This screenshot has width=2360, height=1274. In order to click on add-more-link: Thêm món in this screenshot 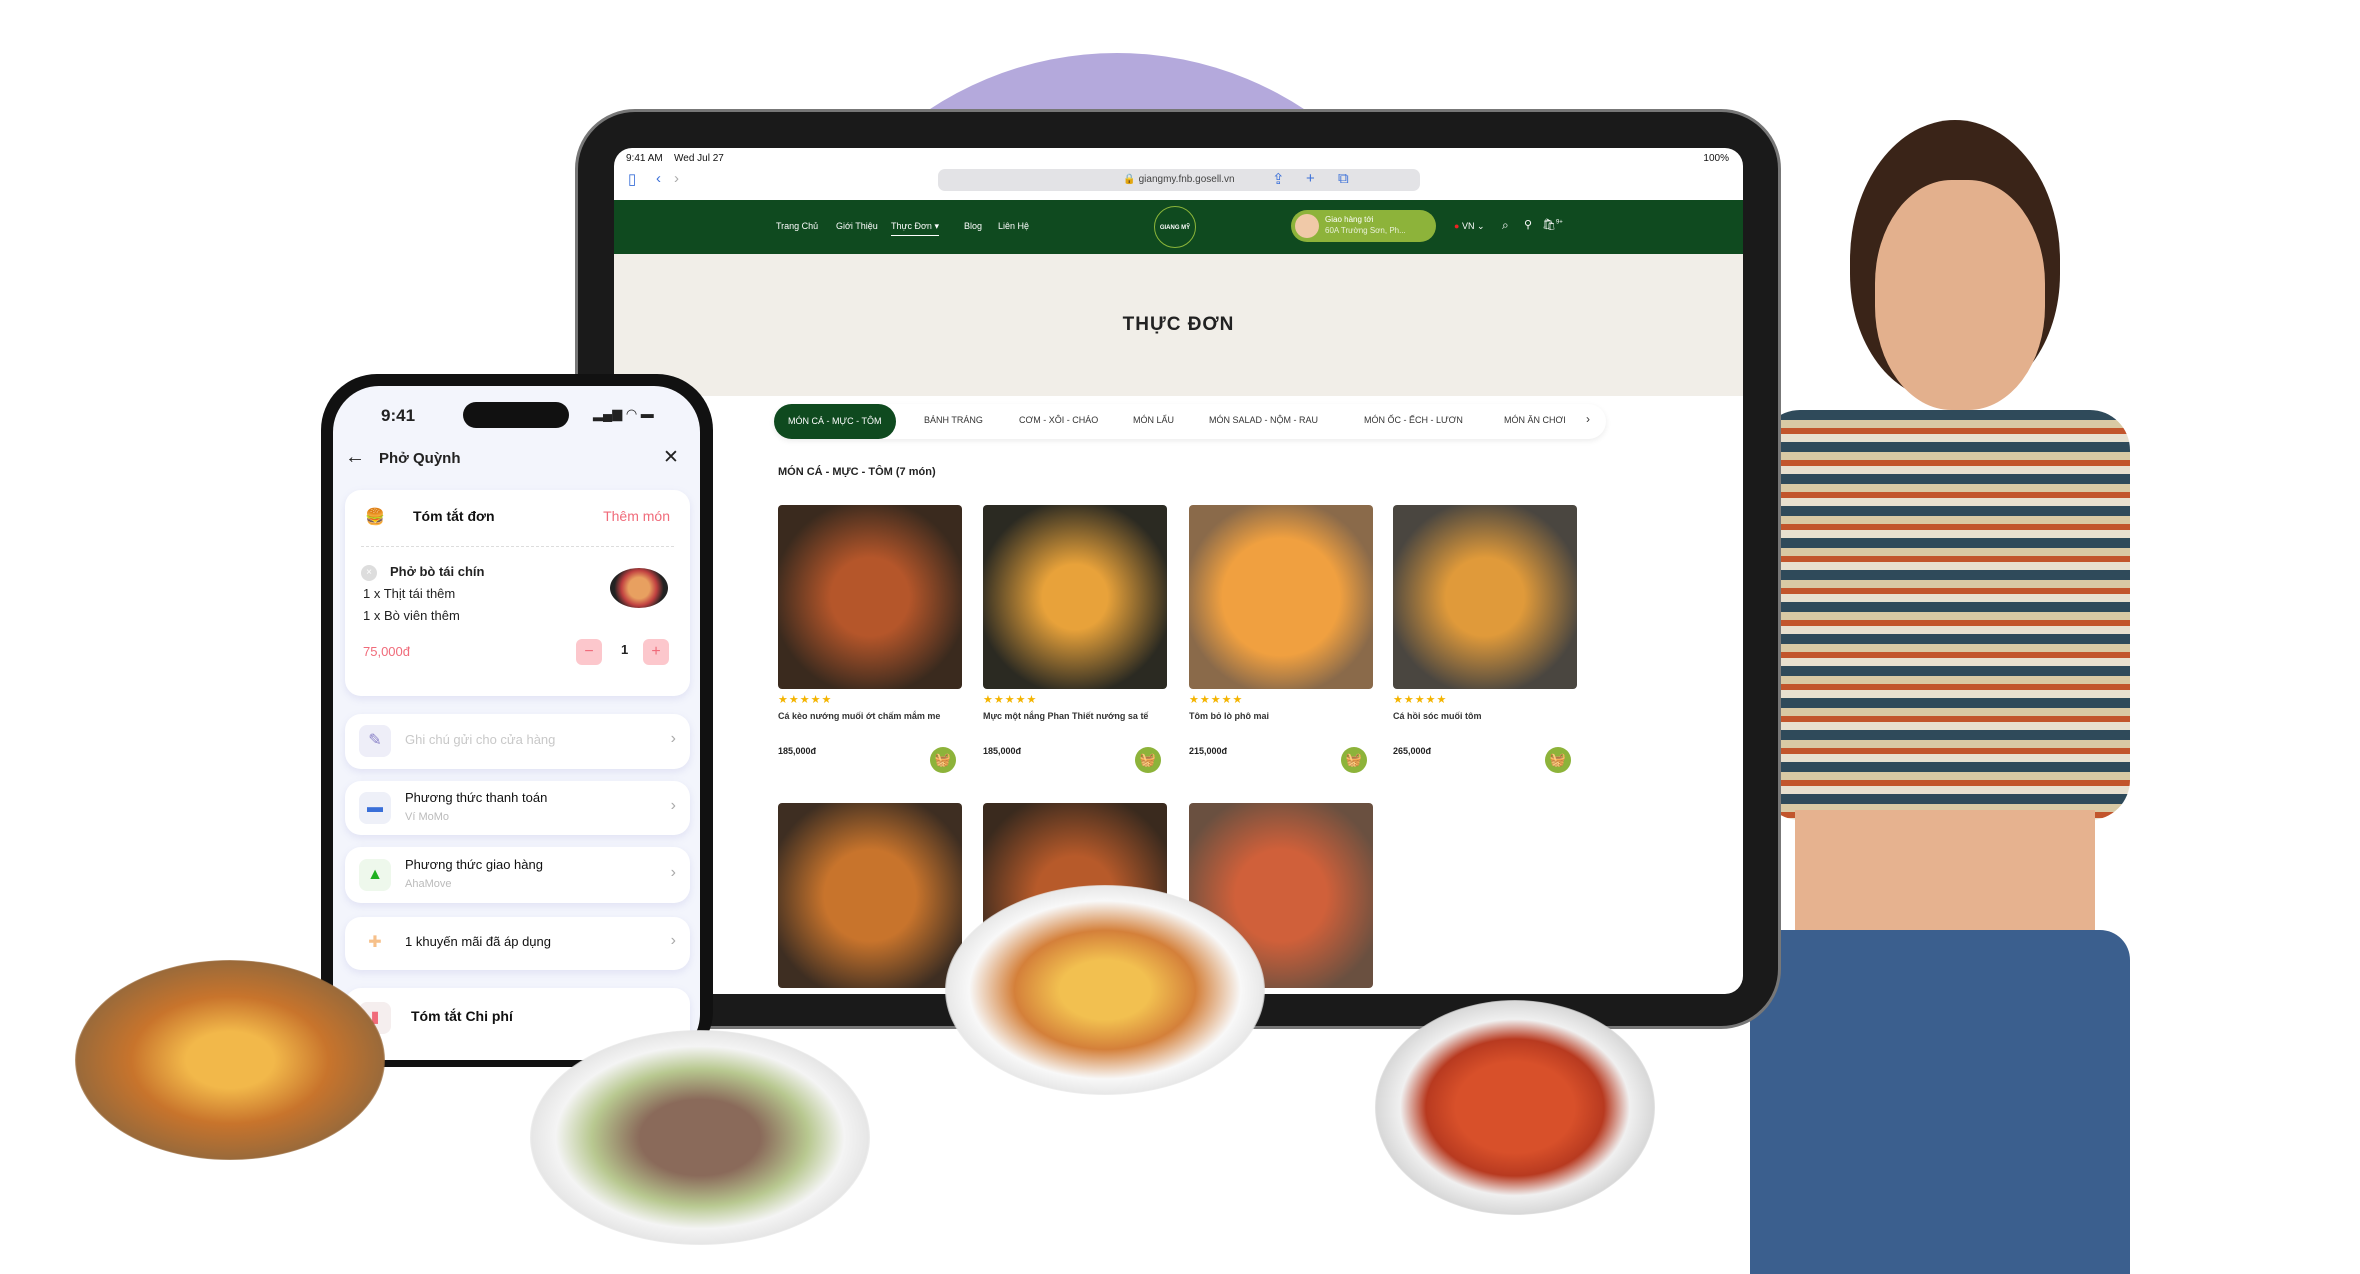, I will do `click(636, 516)`.